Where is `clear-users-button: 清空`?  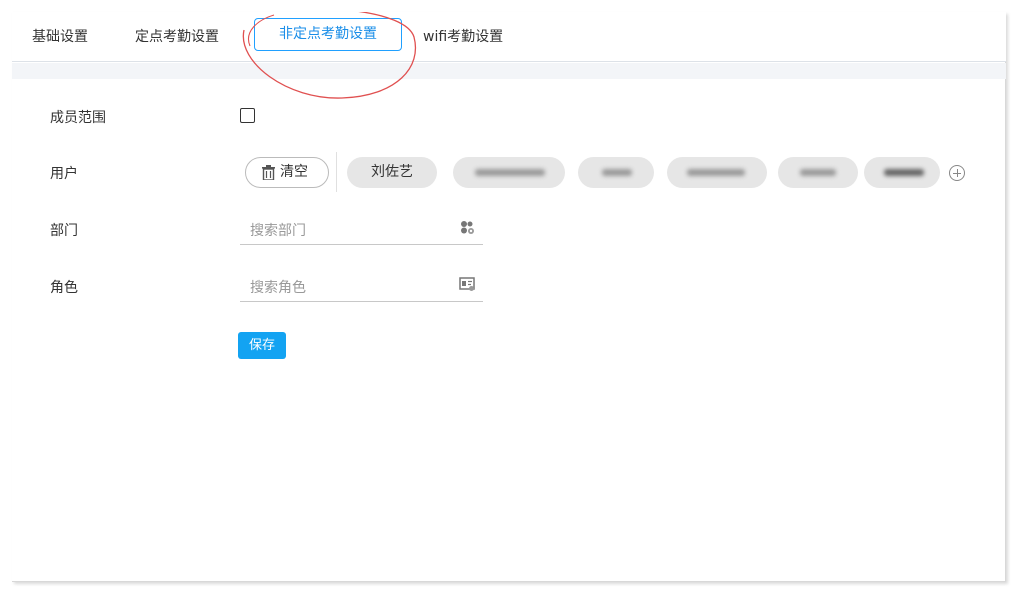
clear-users-button: 清空 is located at coordinates (287, 172).